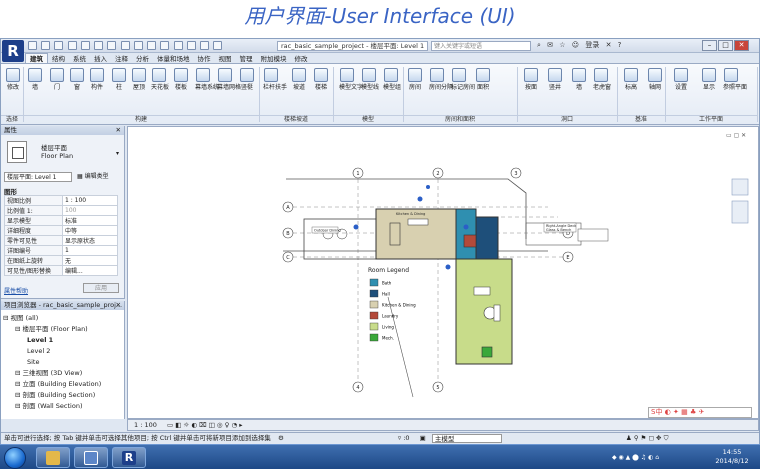 Image resolution: width=760 pixels, height=470 pixels. Describe the element at coordinates (203, 425) in the screenshot. I see `crop-view-icon: ⌧` at that location.